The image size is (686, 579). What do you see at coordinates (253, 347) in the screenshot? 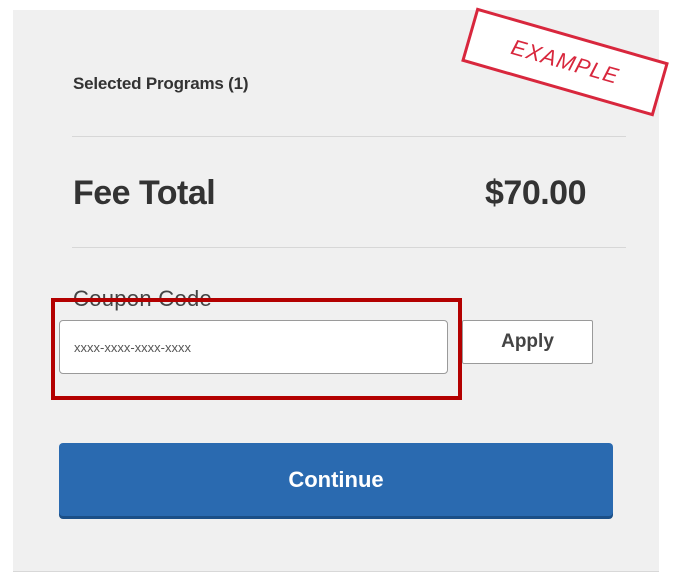
I see `coupon-code-input` at bounding box center [253, 347].